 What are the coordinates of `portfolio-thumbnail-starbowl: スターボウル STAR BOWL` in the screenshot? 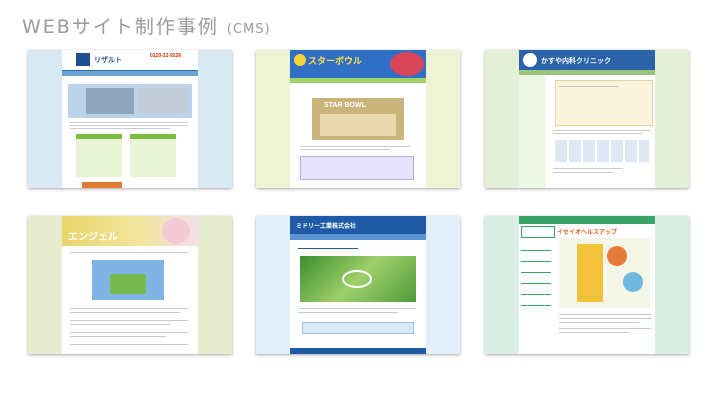 It's located at (358, 119).